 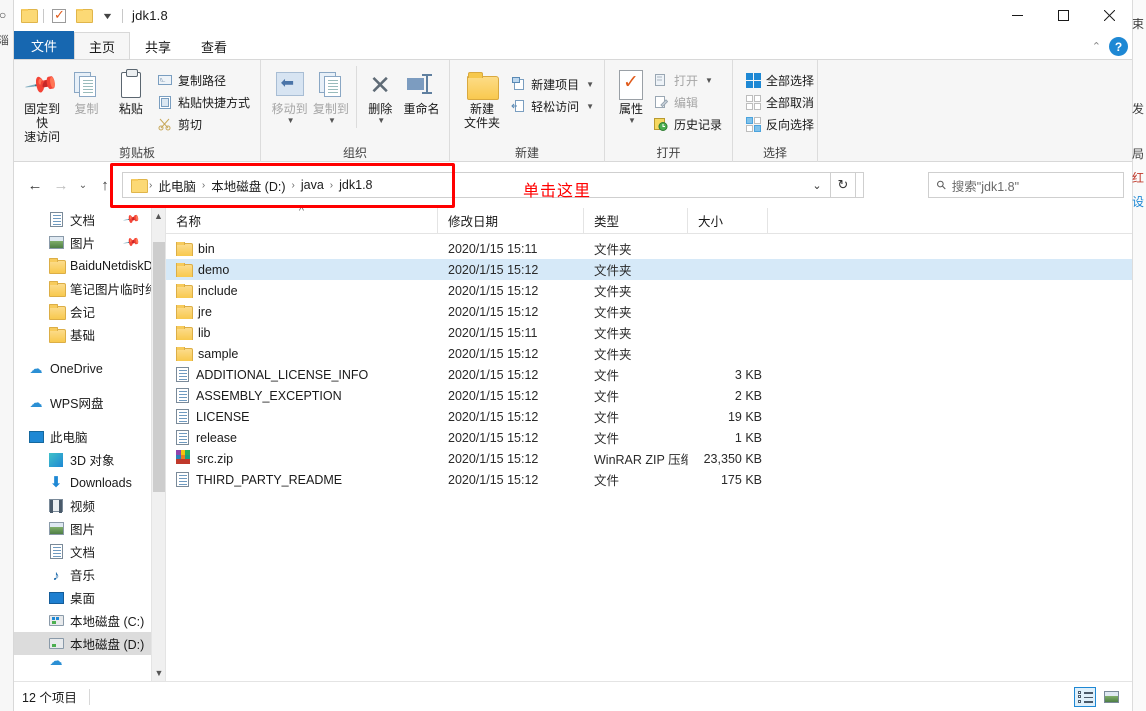 What do you see at coordinates (82, 620) in the screenshot?
I see `sidebar-item-local-disk-c: 本地磁盘 (C:)` at bounding box center [82, 620].